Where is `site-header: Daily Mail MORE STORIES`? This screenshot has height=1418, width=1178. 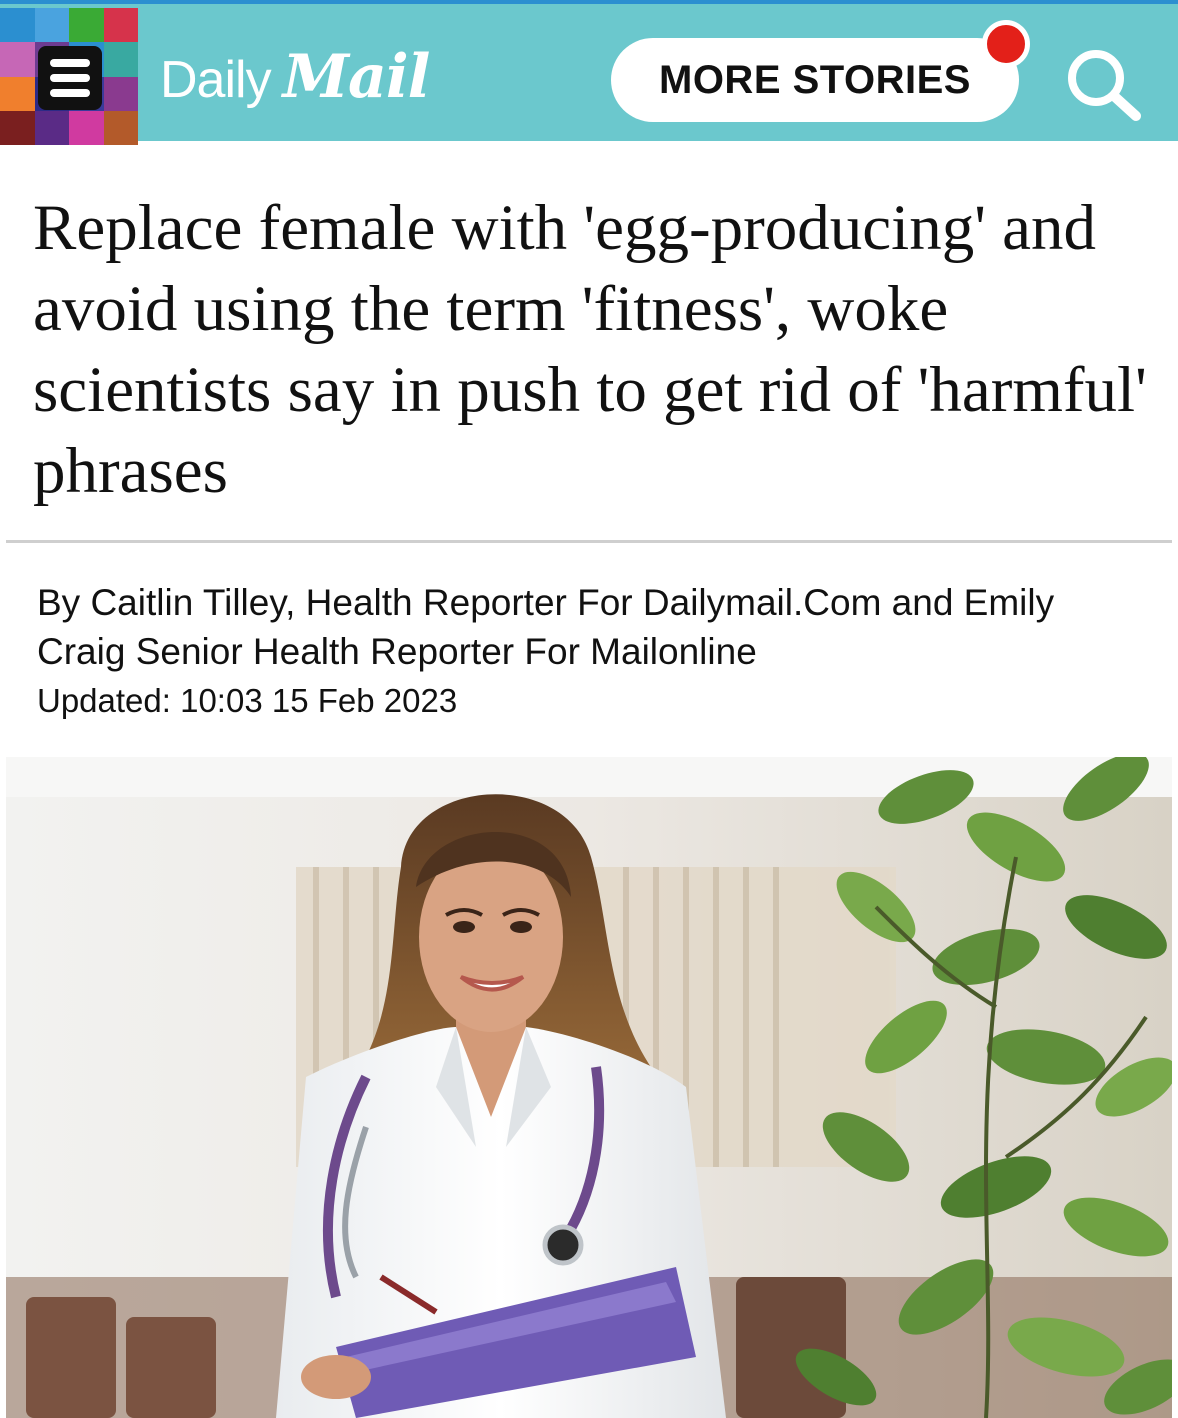
site-header: Daily Mail MORE STORIES is located at coordinates (589, 72).